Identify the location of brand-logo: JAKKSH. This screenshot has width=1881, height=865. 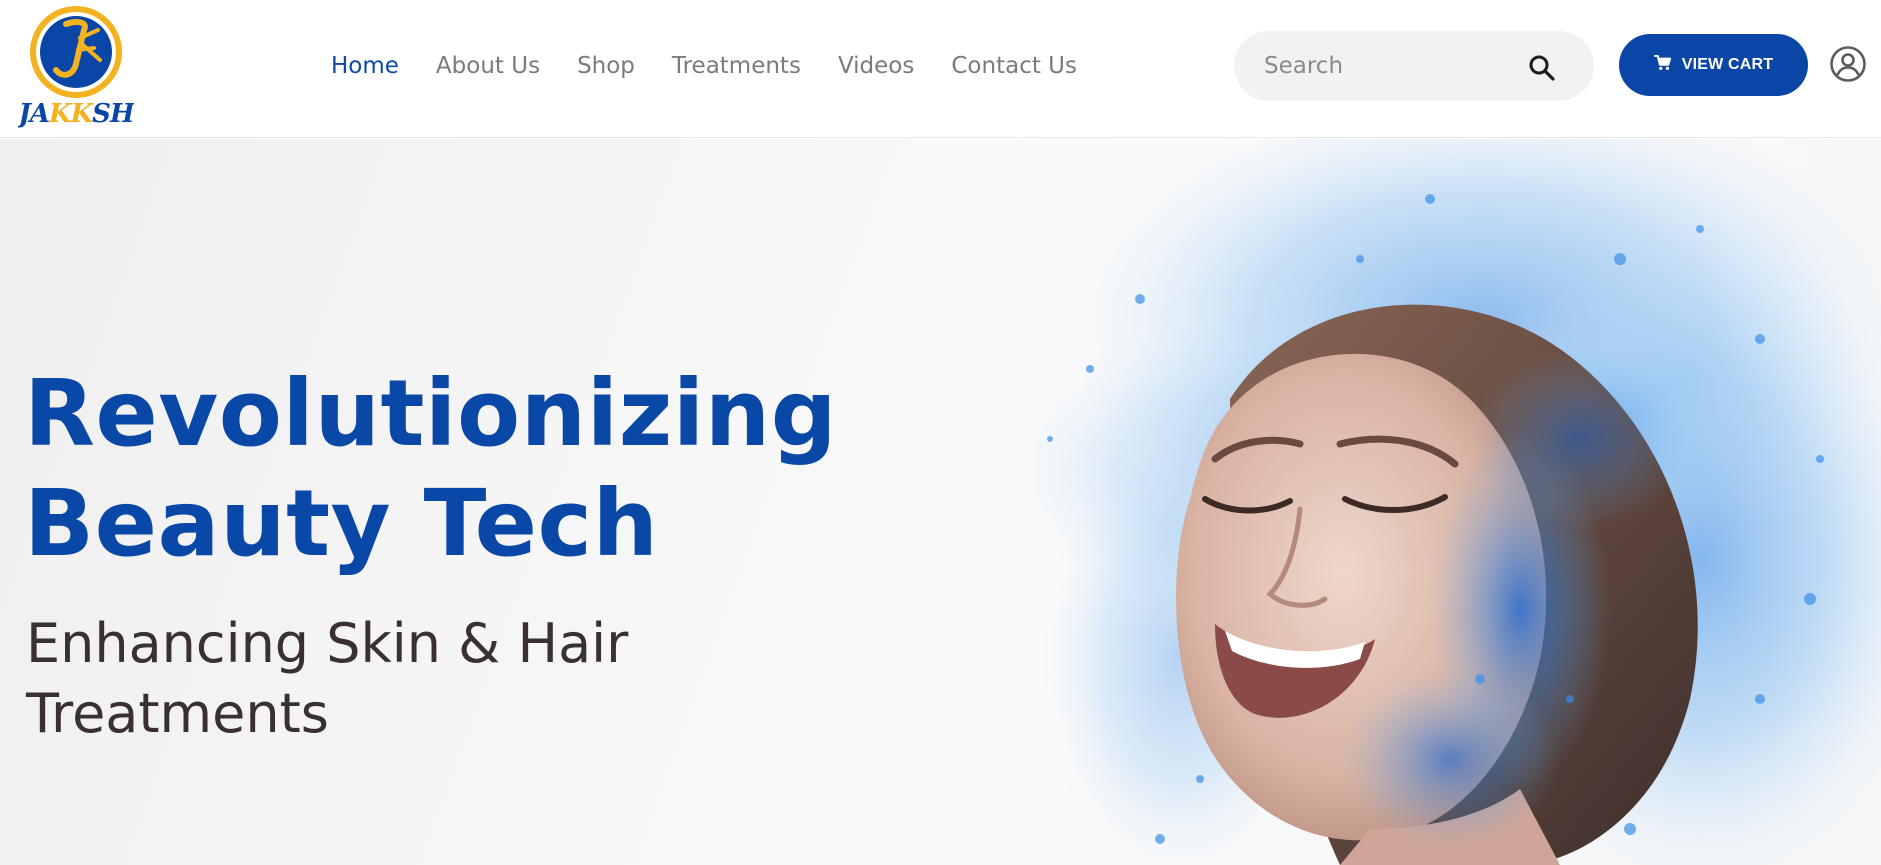
(76, 66).